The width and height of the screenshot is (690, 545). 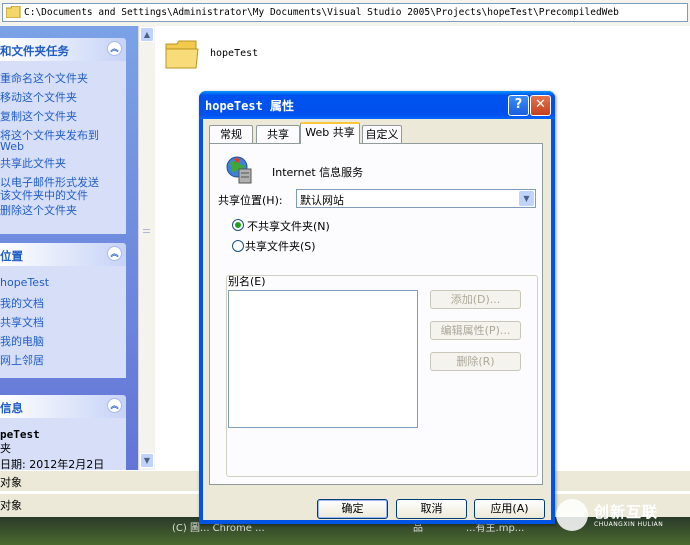 What do you see at coordinates (34, 51) in the screenshot?
I see `tasks-panel-title: 和文件夹任务` at bounding box center [34, 51].